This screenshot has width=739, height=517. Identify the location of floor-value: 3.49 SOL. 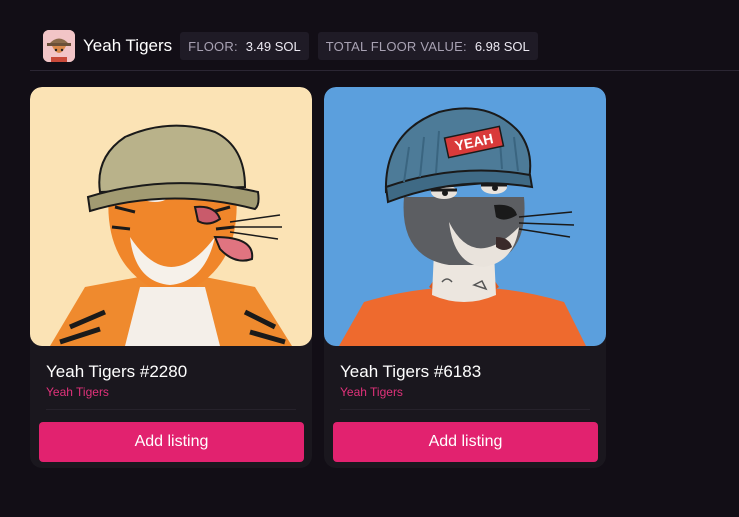
(273, 46).